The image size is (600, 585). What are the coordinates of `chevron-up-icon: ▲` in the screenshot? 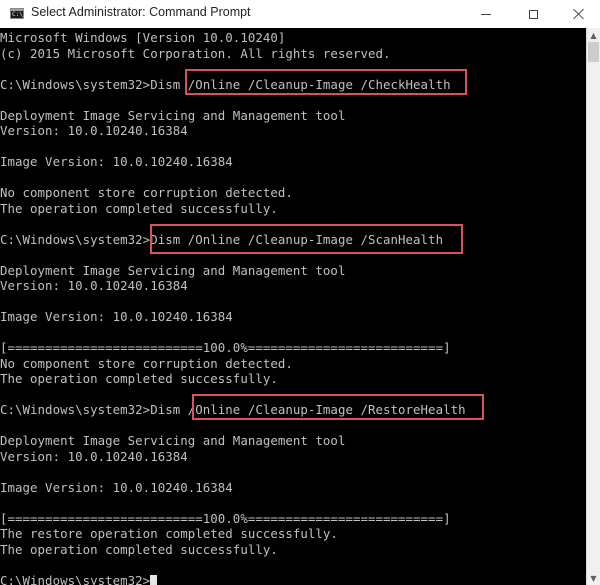 It's located at (593, 35).